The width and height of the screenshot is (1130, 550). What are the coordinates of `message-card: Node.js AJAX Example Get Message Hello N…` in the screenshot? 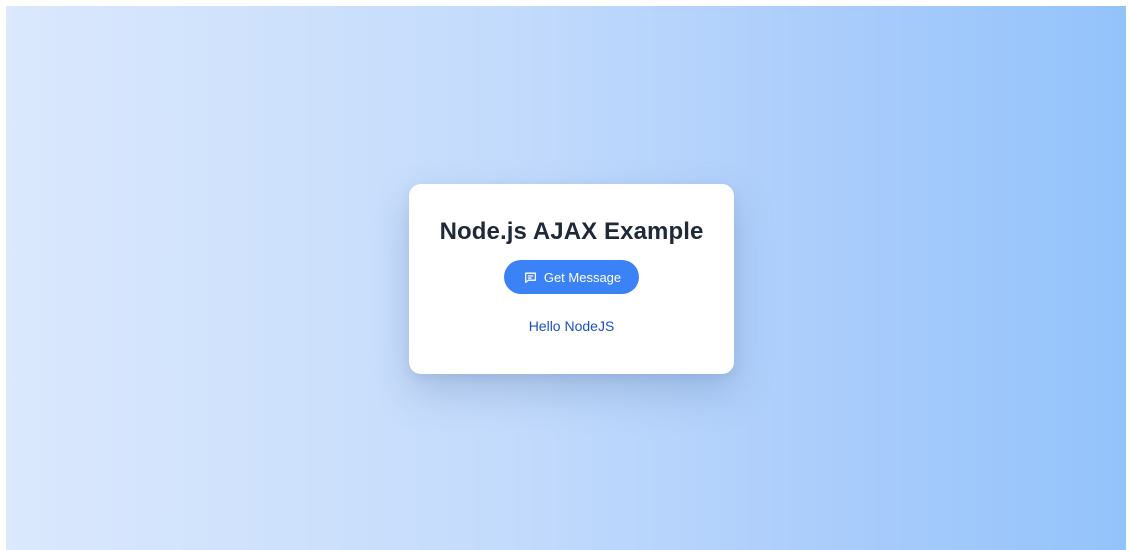 It's located at (571, 279).